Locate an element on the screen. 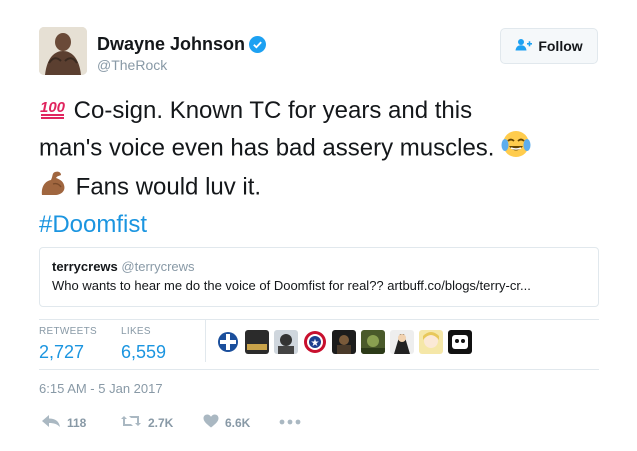  like-count: 6.6K is located at coordinates (238, 422).